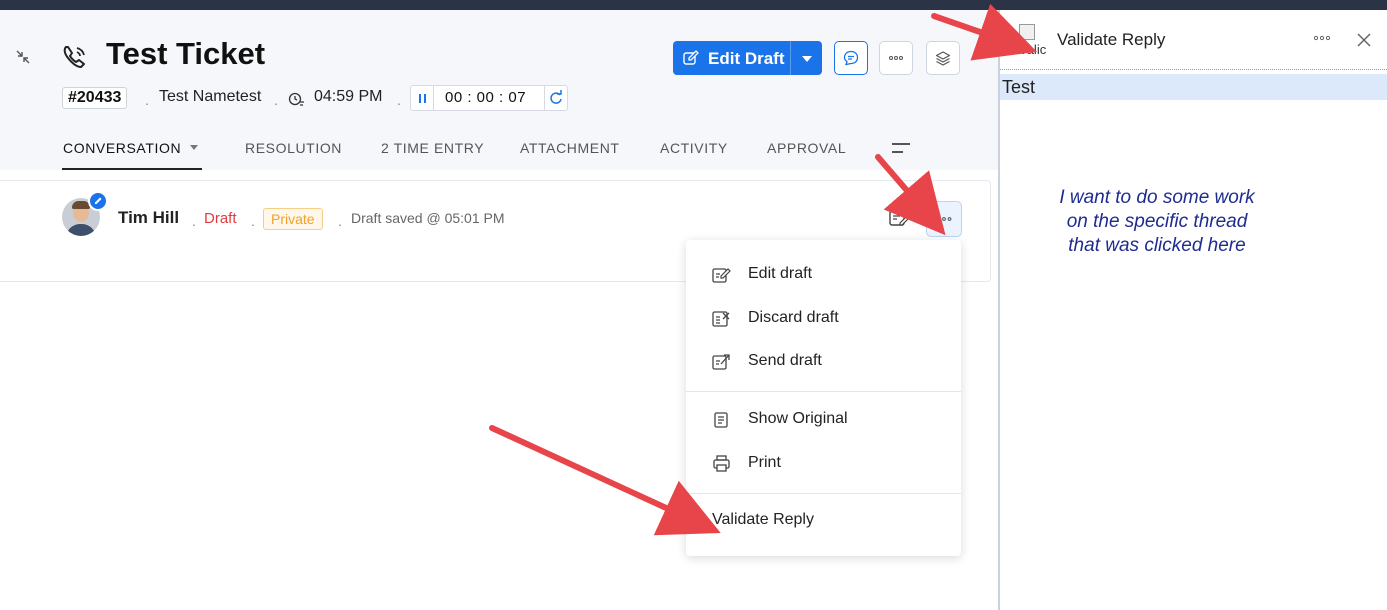 This screenshot has width=1387, height=610. I want to click on tab-approval: APPROVAL, so click(806, 148).